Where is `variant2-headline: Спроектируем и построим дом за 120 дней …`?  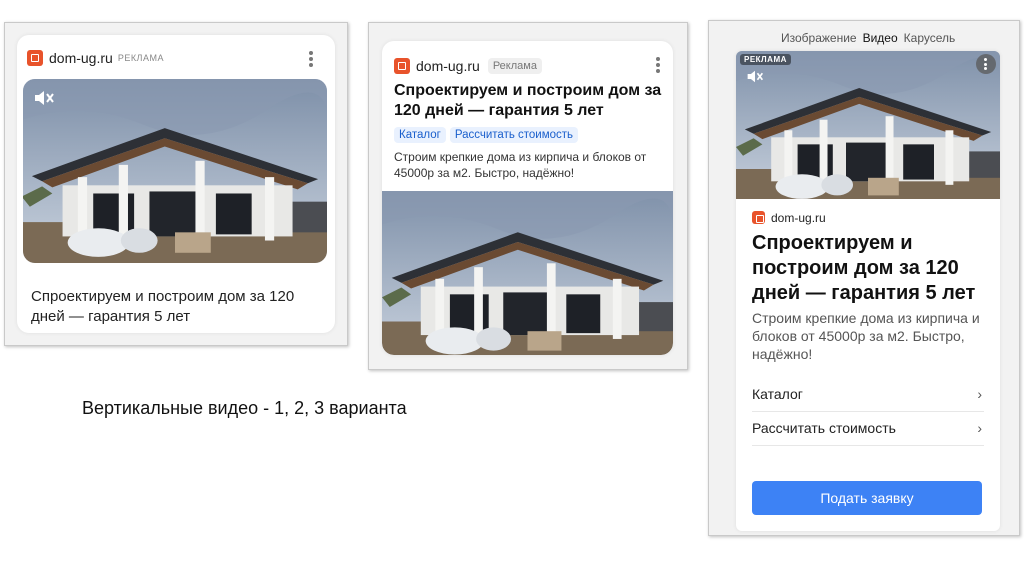
variant2-headline: Спроектируем и построим дом за 120 дней … is located at coordinates (529, 101).